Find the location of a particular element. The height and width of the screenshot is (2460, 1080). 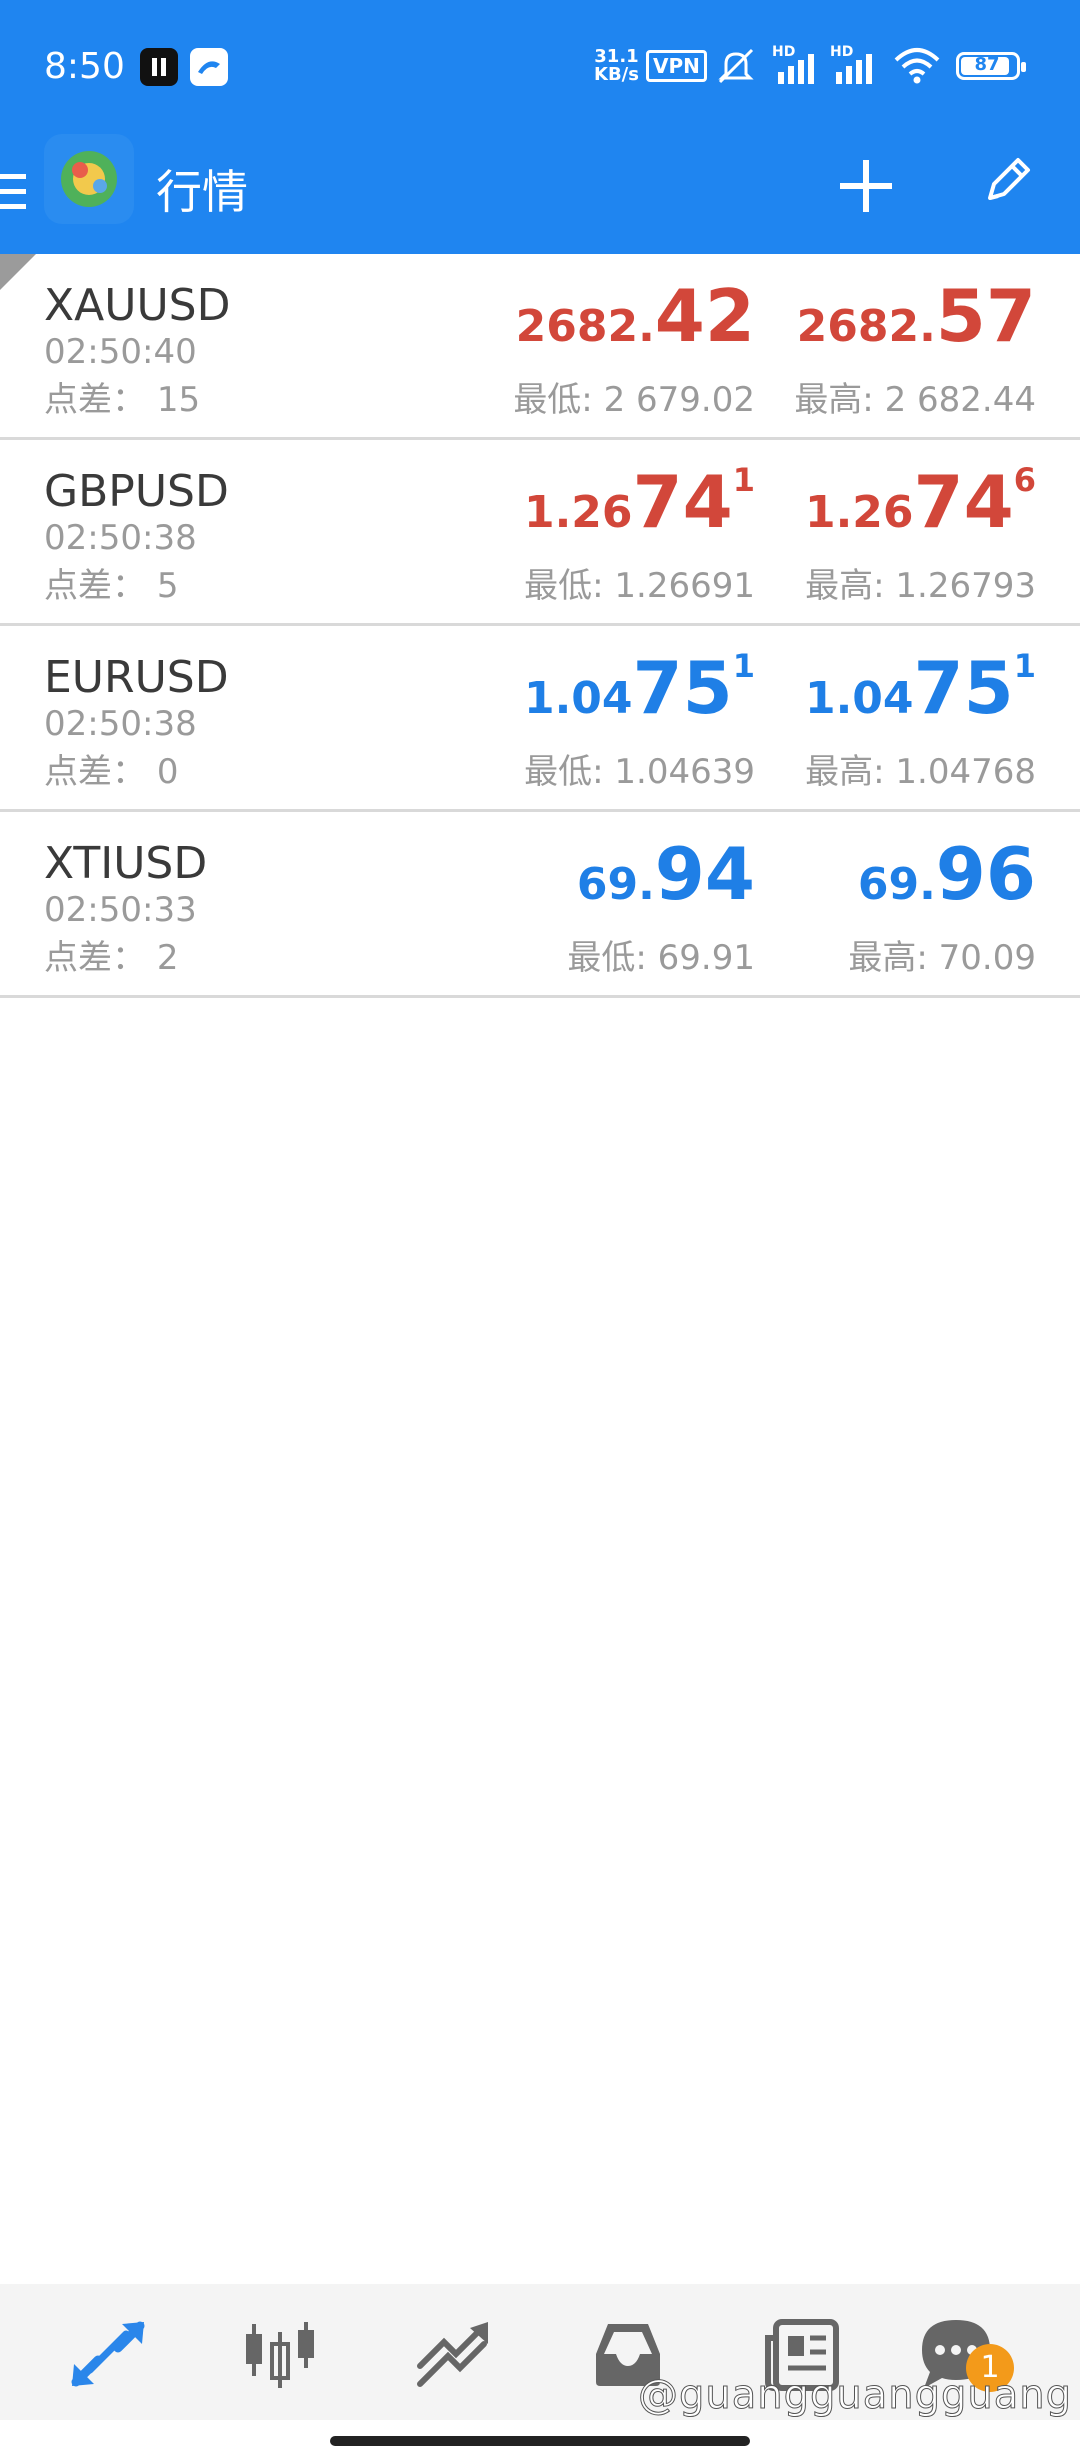

bid-price: 1.04751 is located at coordinates (595, 687).